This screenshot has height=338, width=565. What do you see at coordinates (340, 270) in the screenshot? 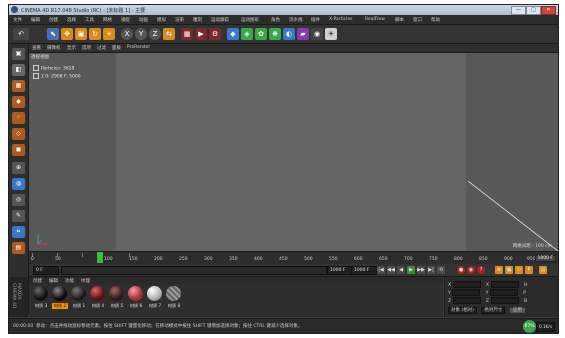
I see `end-frame-field: 1000 F` at bounding box center [340, 270].